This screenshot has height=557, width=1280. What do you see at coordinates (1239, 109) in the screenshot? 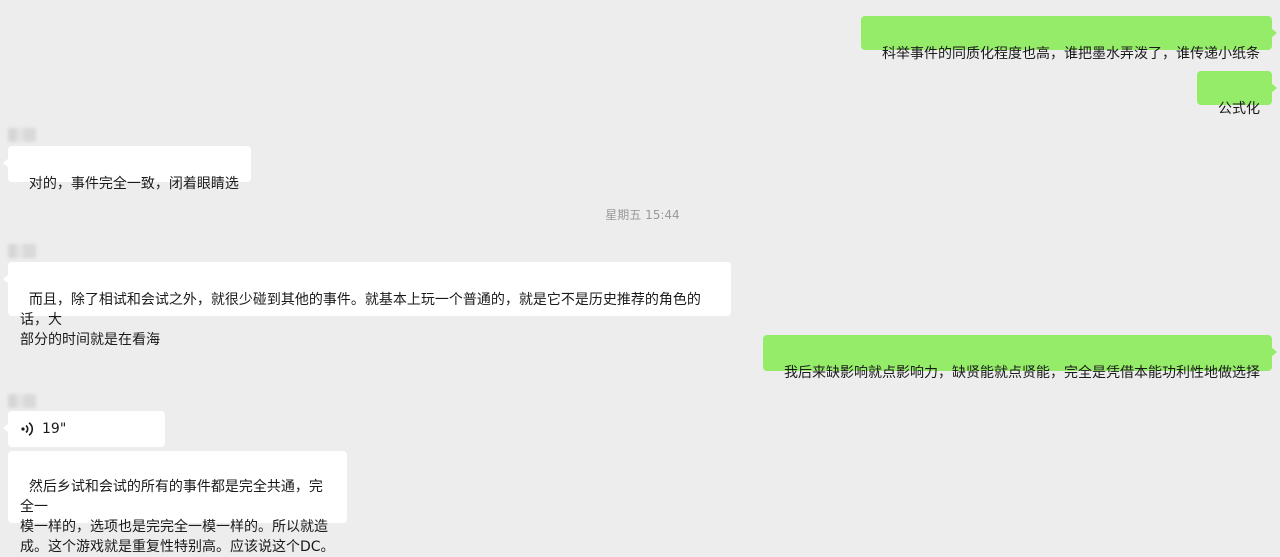
I see `message-text: 公式化` at bounding box center [1239, 109].